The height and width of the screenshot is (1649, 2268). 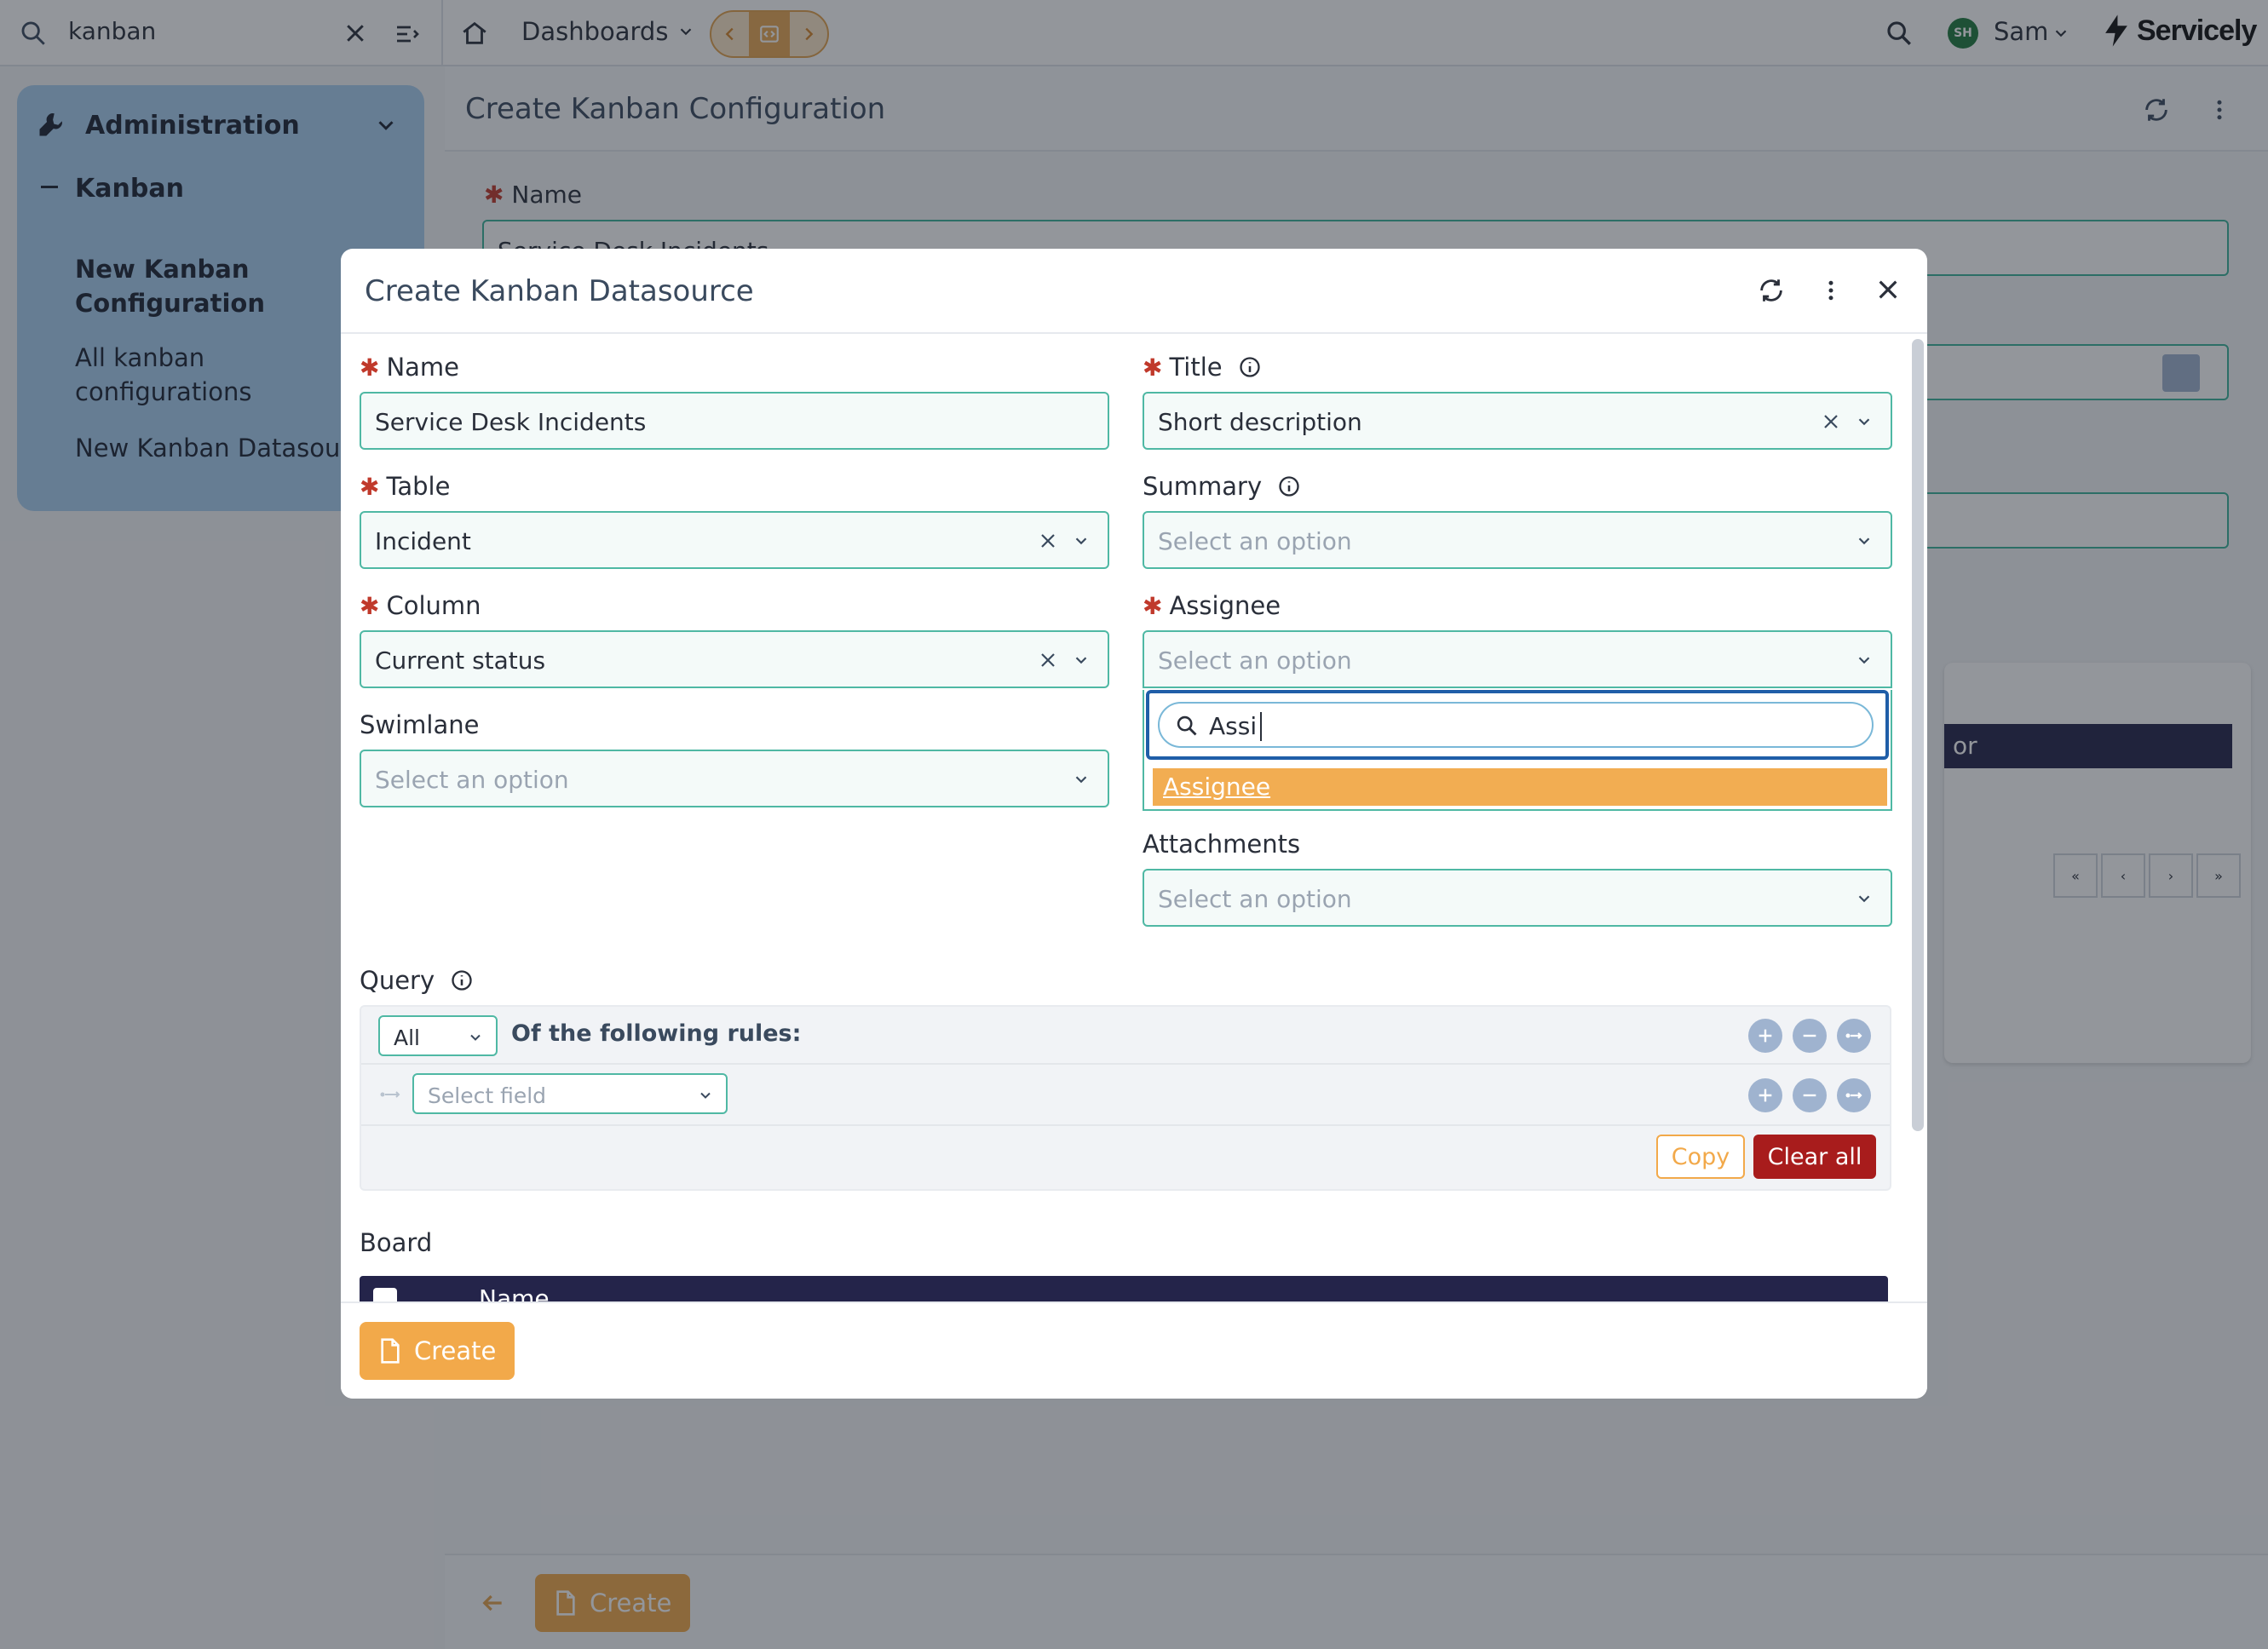 What do you see at coordinates (472, 780) in the screenshot?
I see `swimlane-placeholder: Select an option` at bounding box center [472, 780].